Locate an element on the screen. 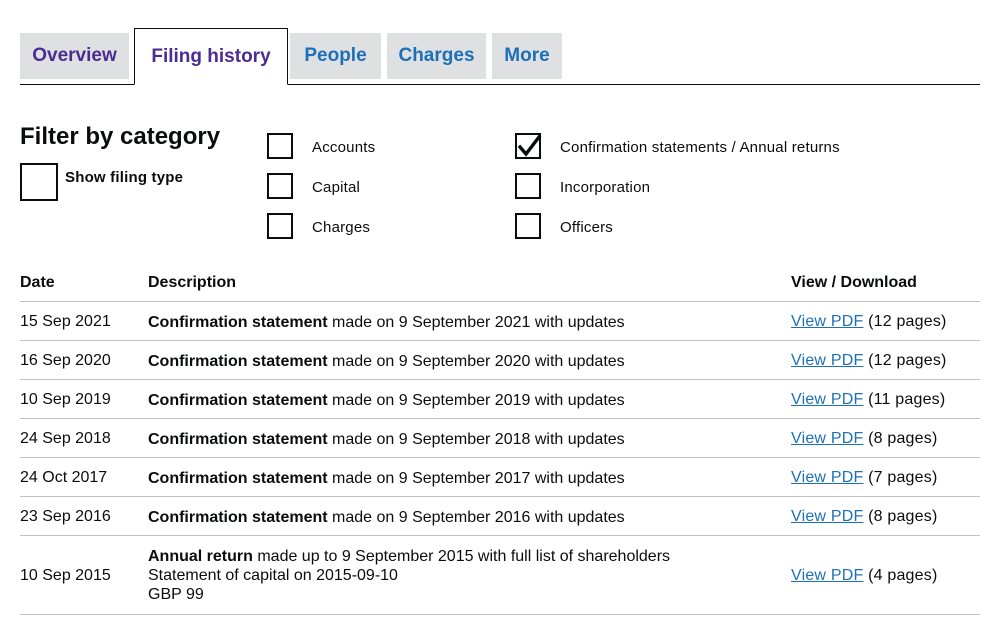 This screenshot has width=1007, height=641. filing-text: made on 9 September 2016 with updates is located at coordinates (476, 517).